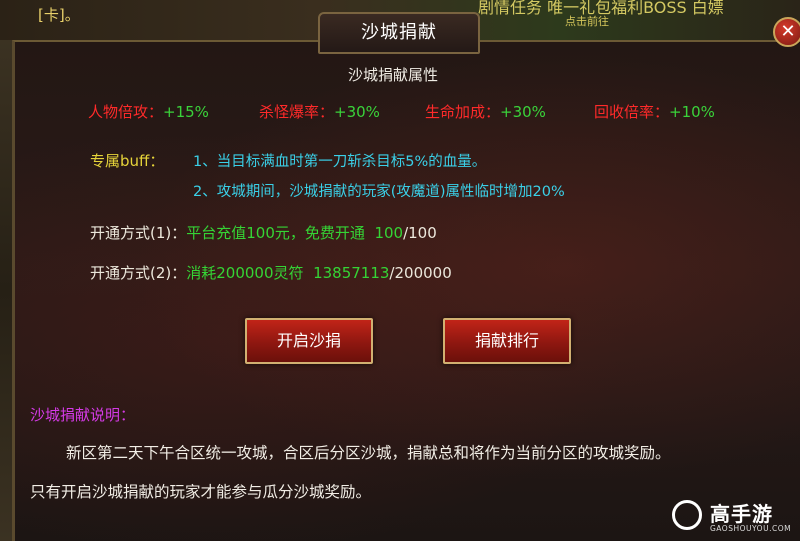 This screenshot has width=800, height=541. I want to click on attribute-attack-multiplier: 人物倍攻：+15%, so click(148, 111).